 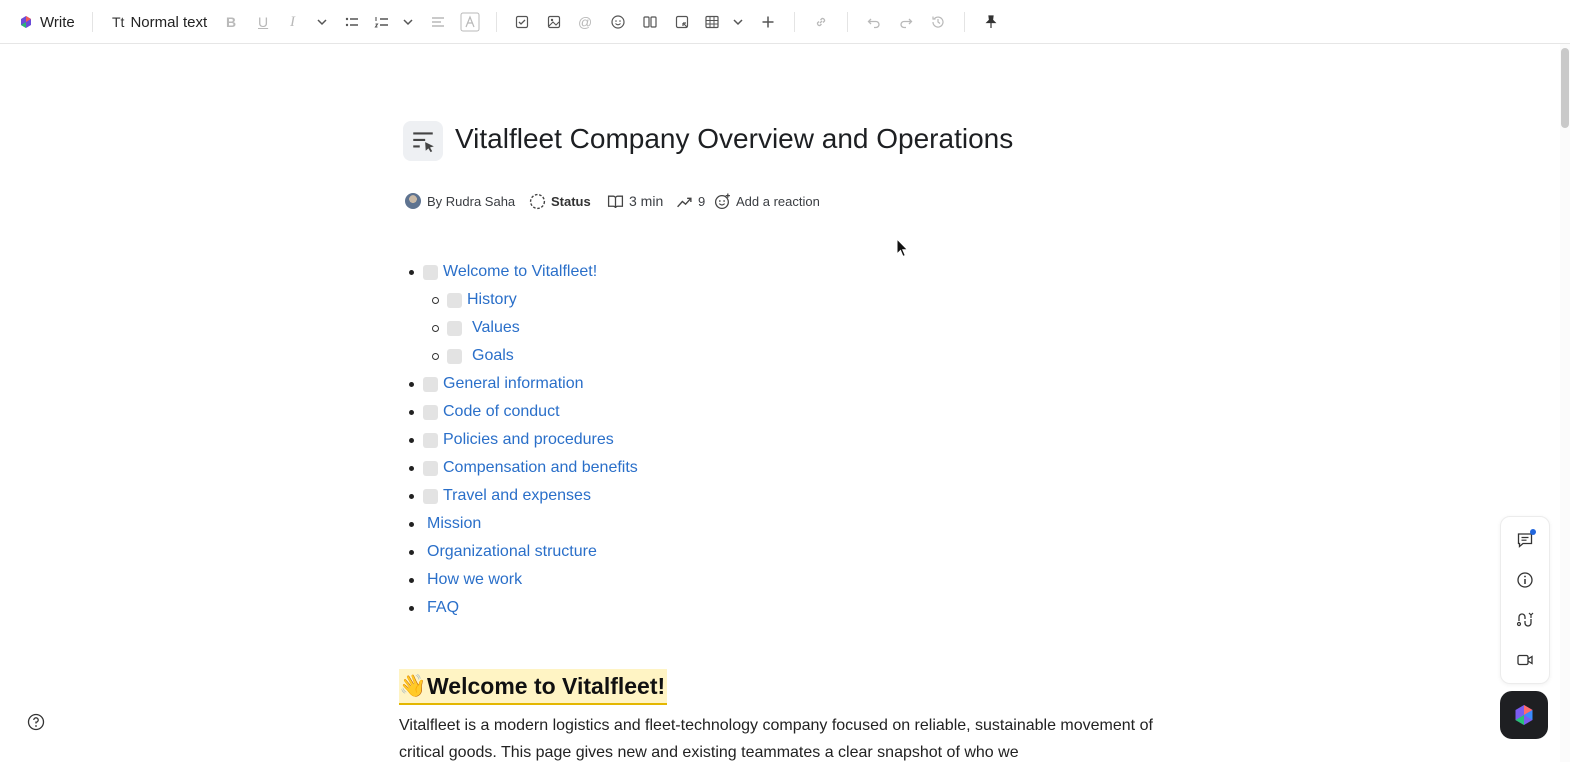 I want to click on history-icon, so click(x=938, y=22).